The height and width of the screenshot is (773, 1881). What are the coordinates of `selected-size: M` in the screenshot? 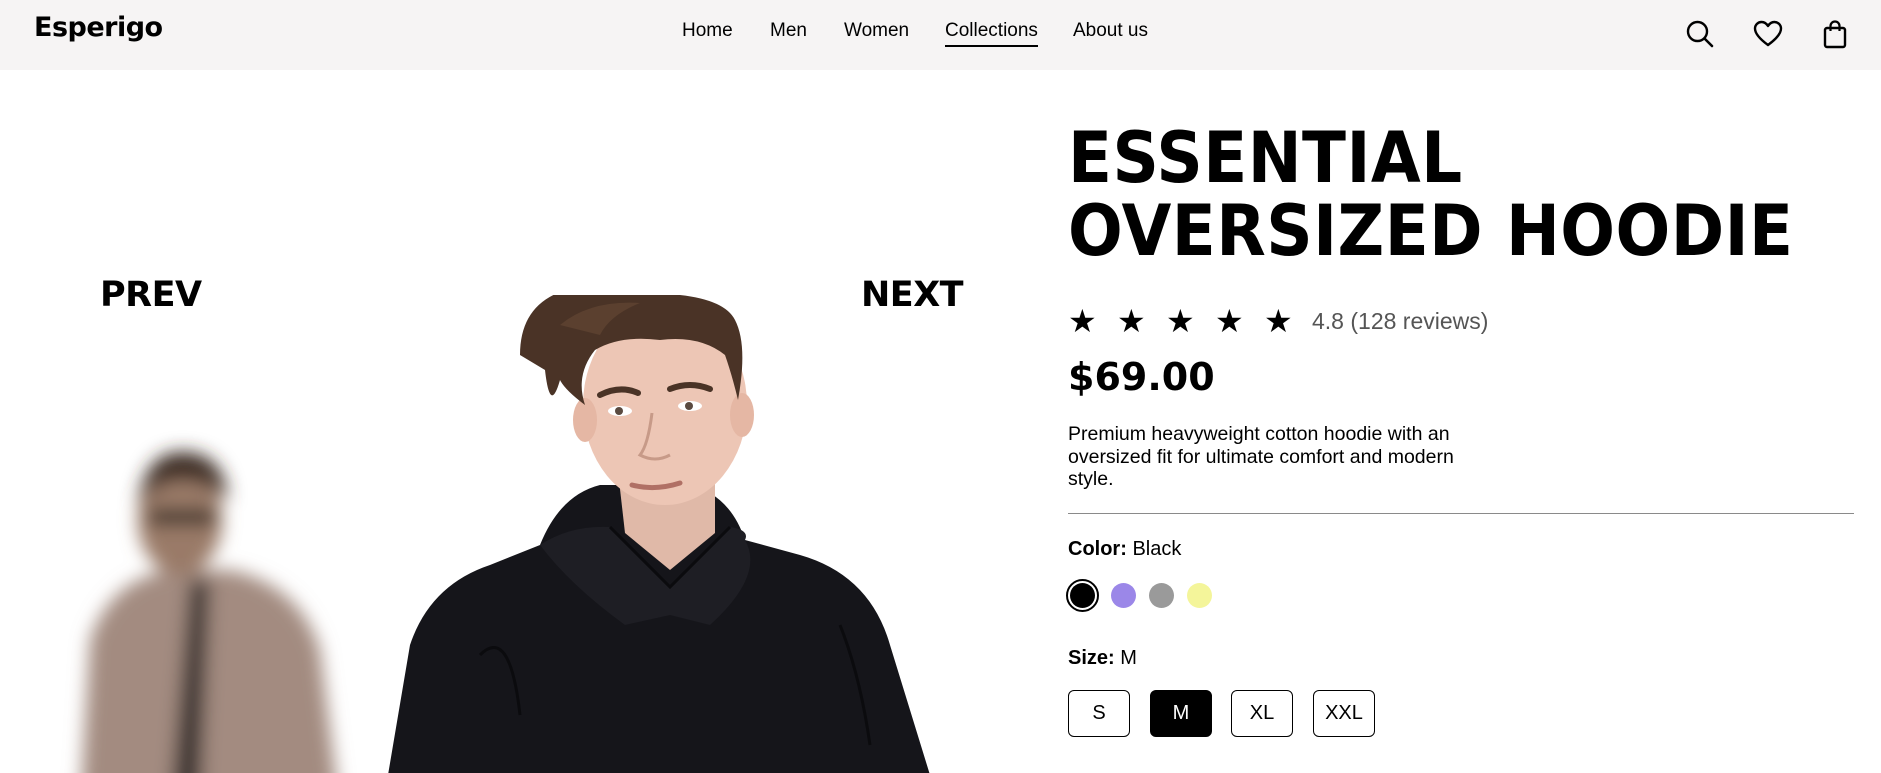 It's located at (1128, 658).